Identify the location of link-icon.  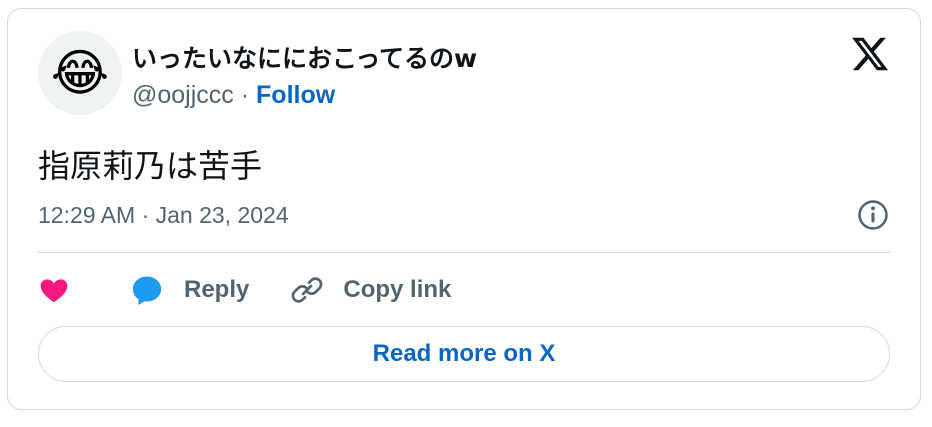
(307, 290).